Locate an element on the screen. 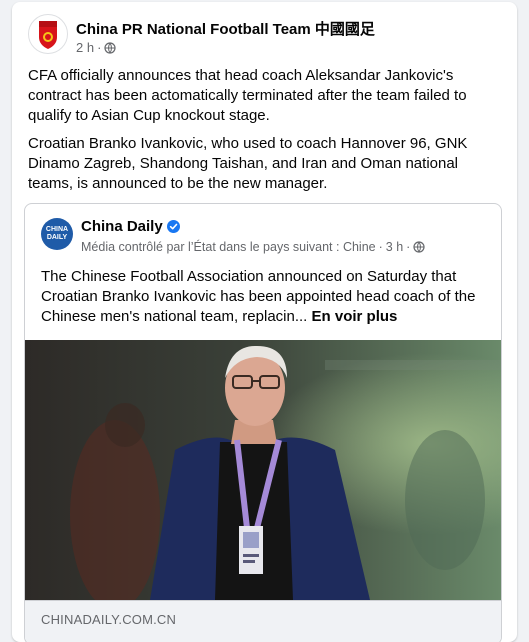 The image size is (529, 642). logo-line: CHINA is located at coordinates (57, 229).